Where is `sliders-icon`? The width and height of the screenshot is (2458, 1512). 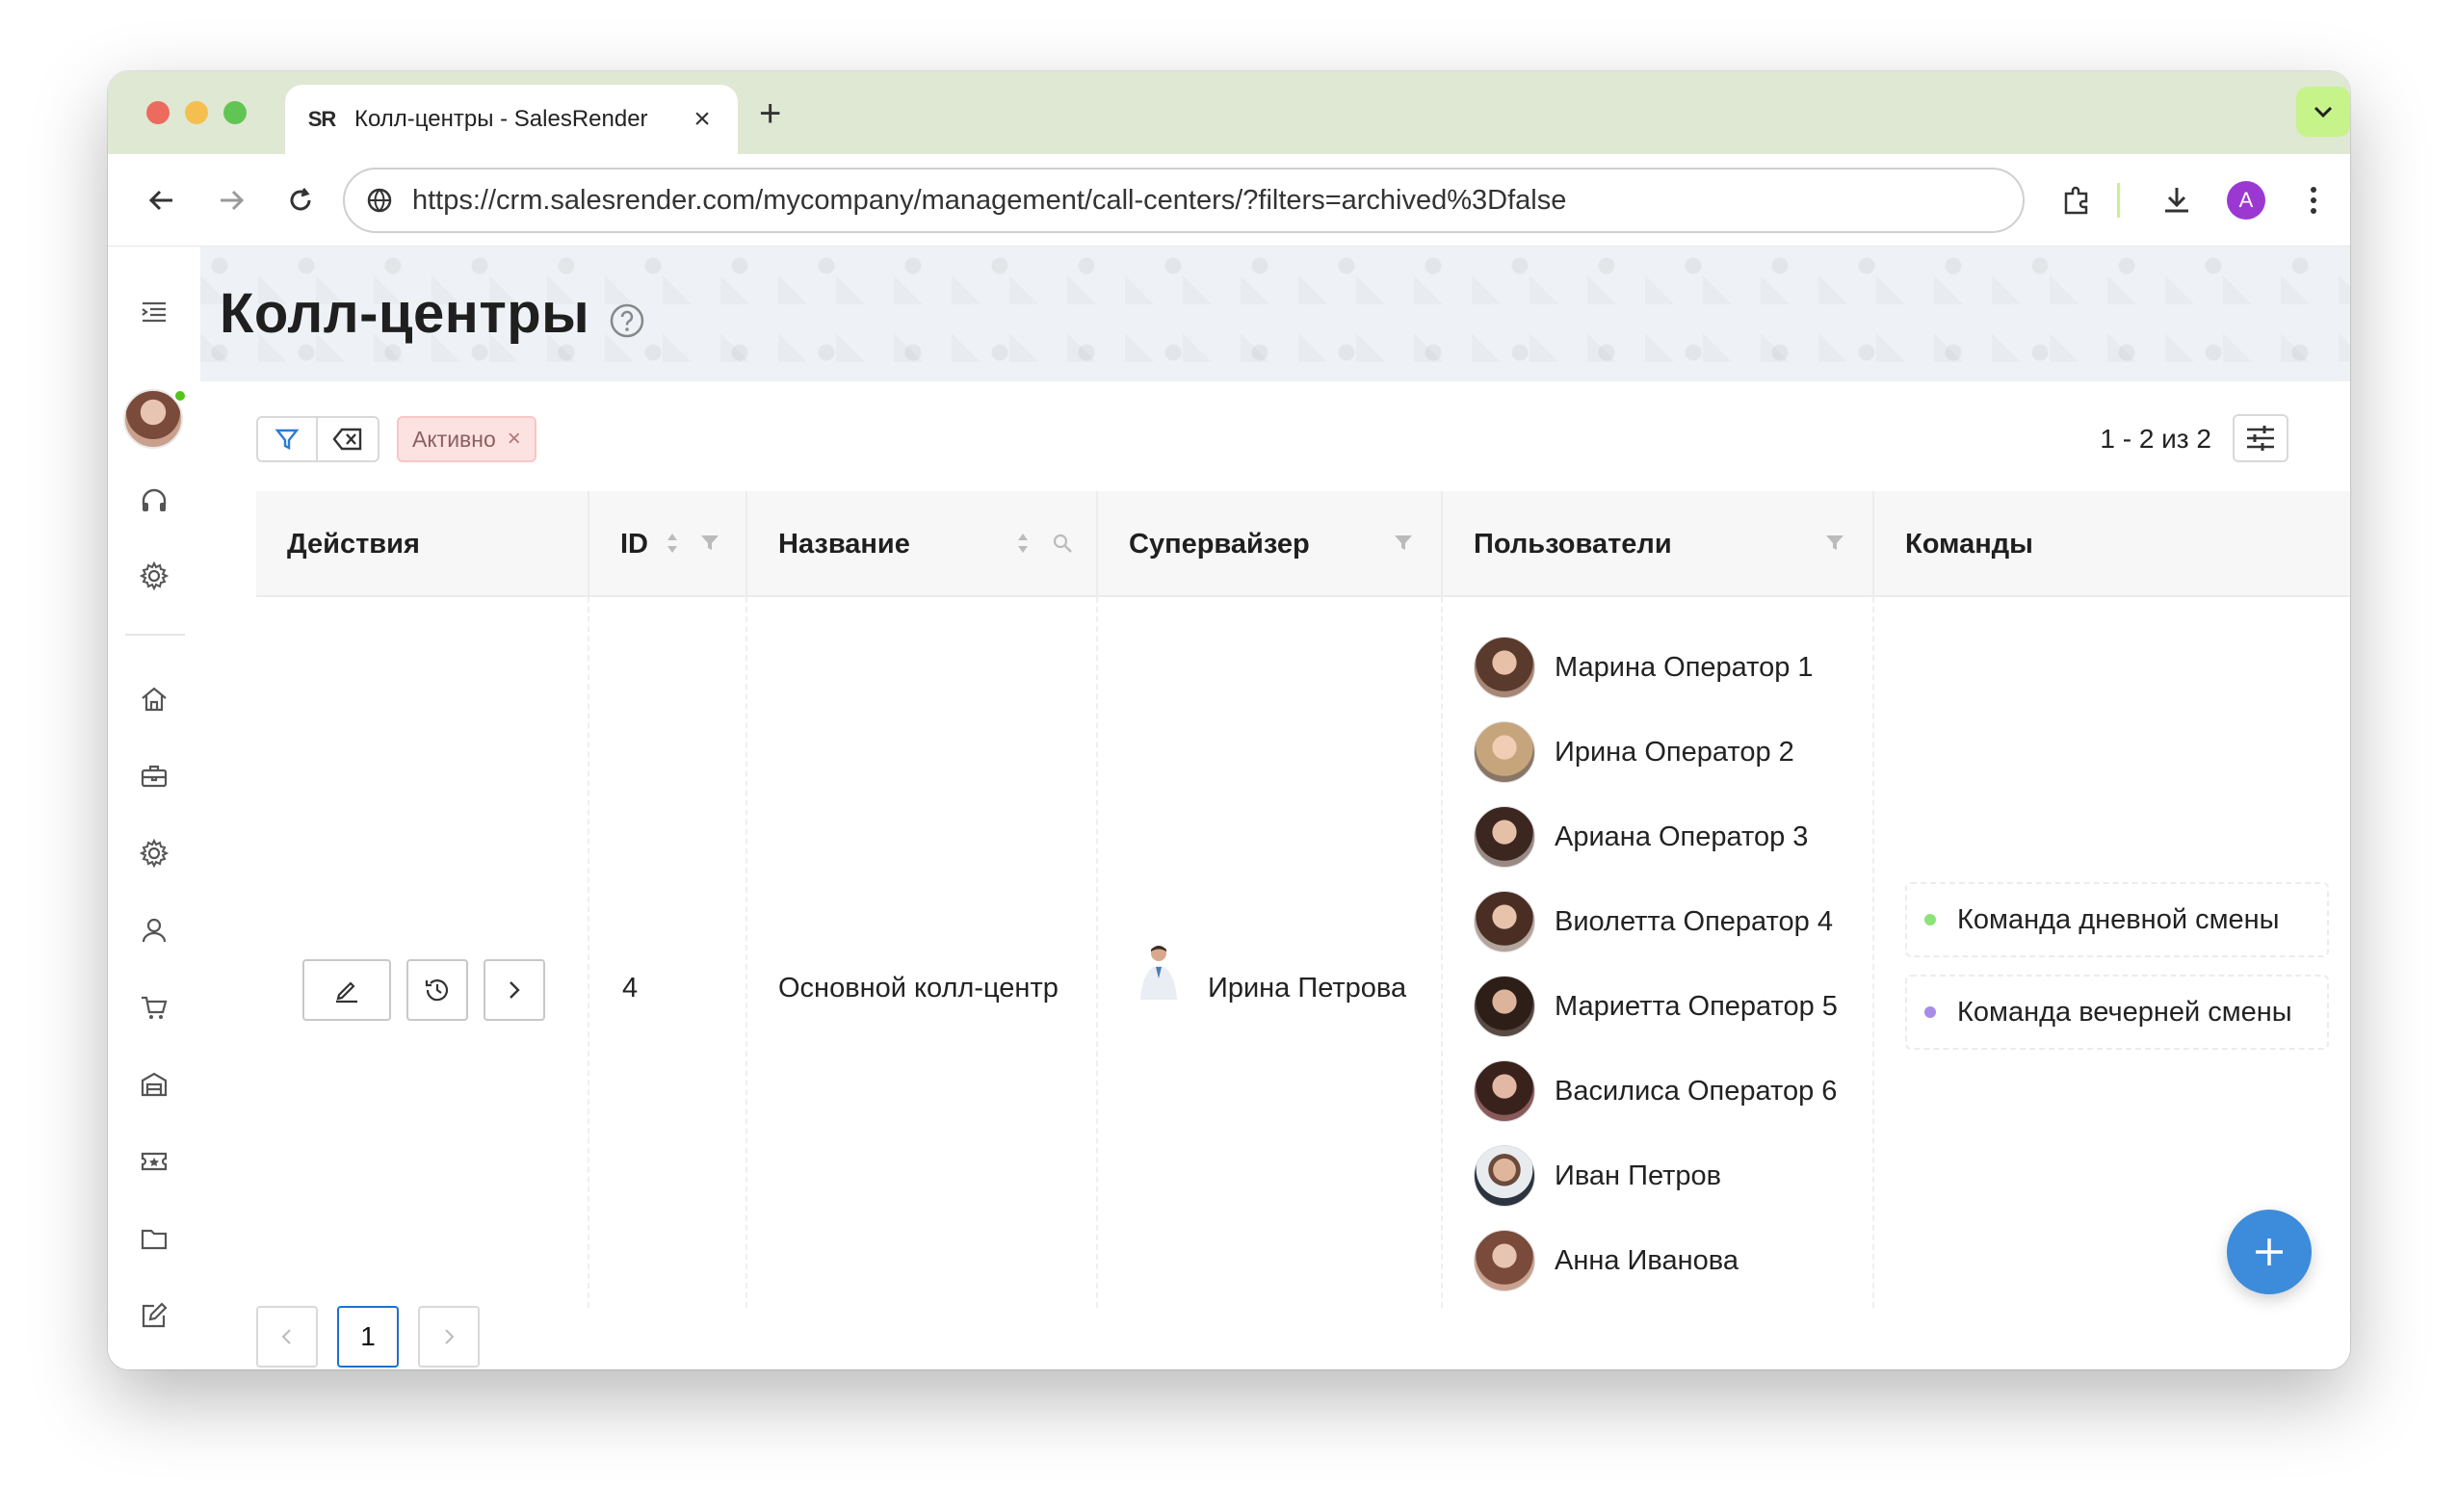
sliders-icon is located at coordinates (2260, 438).